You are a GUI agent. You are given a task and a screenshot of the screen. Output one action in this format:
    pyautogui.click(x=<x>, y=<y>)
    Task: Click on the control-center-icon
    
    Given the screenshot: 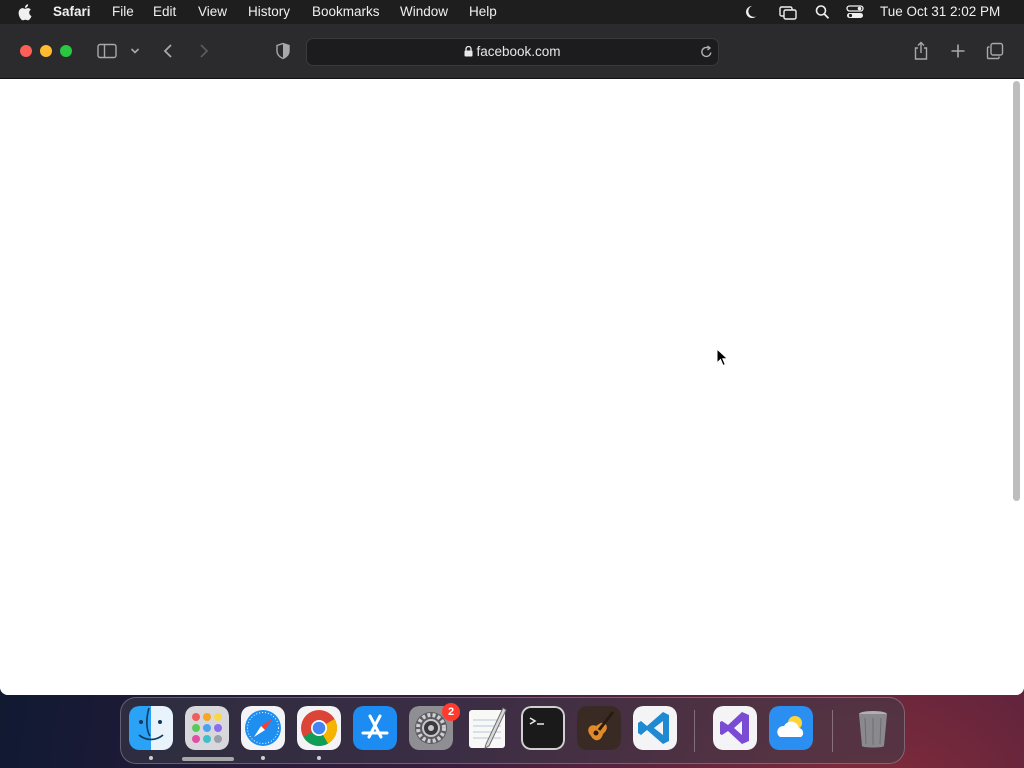 What is the action you would take?
    pyautogui.click(x=855, y=12)
    